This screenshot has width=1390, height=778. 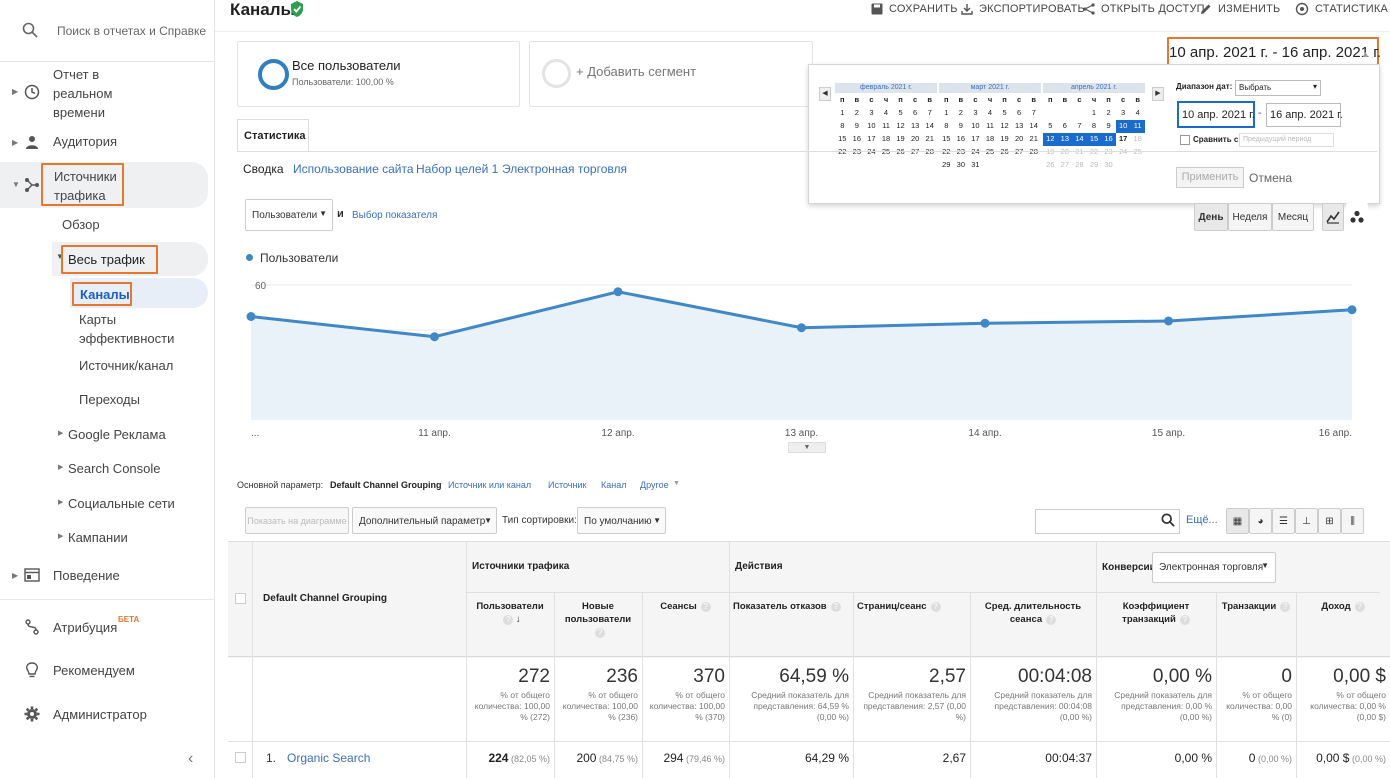 What do you see at coordinates (1283, 521) in the screenshot?
I see `view-performance-icon: ☰` at bounding box center [1283, 521].